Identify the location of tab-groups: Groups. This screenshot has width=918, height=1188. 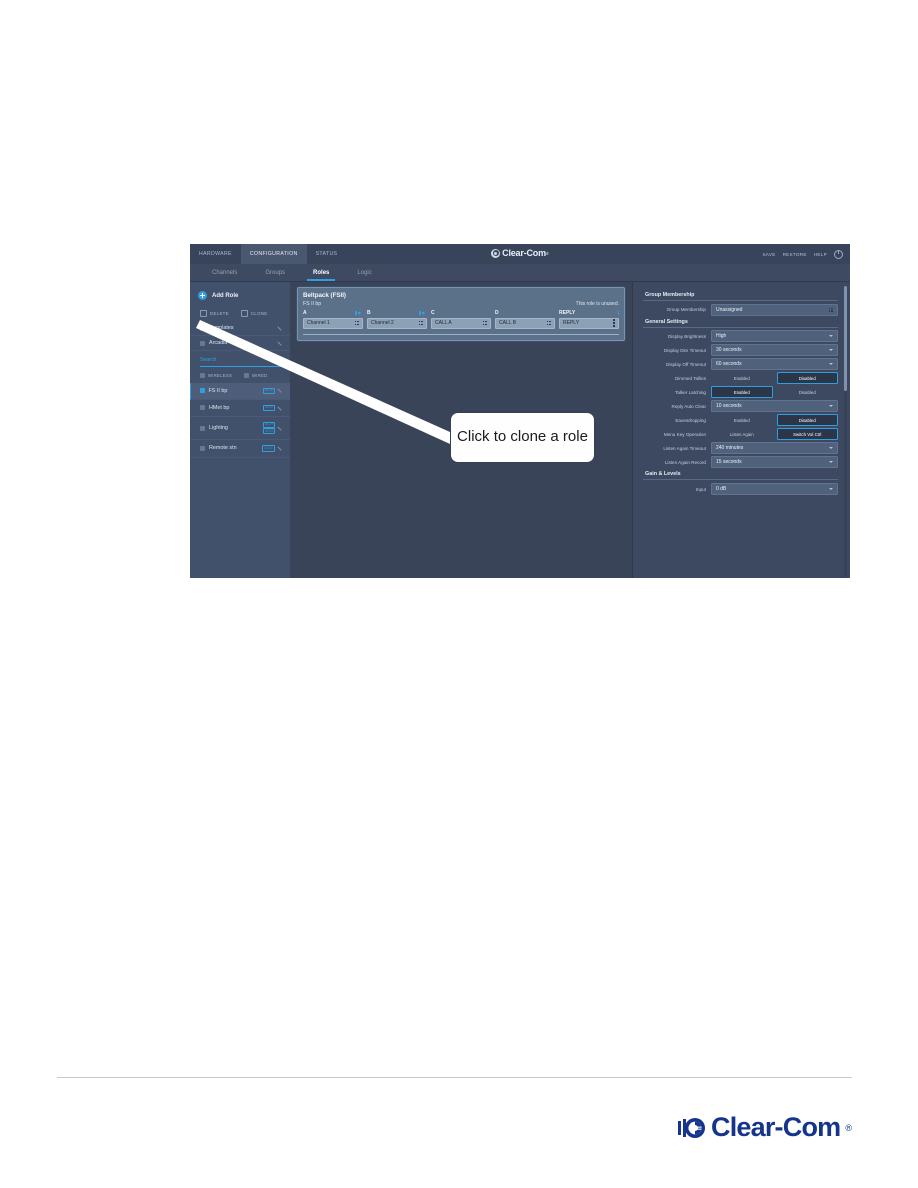
(275, 272).